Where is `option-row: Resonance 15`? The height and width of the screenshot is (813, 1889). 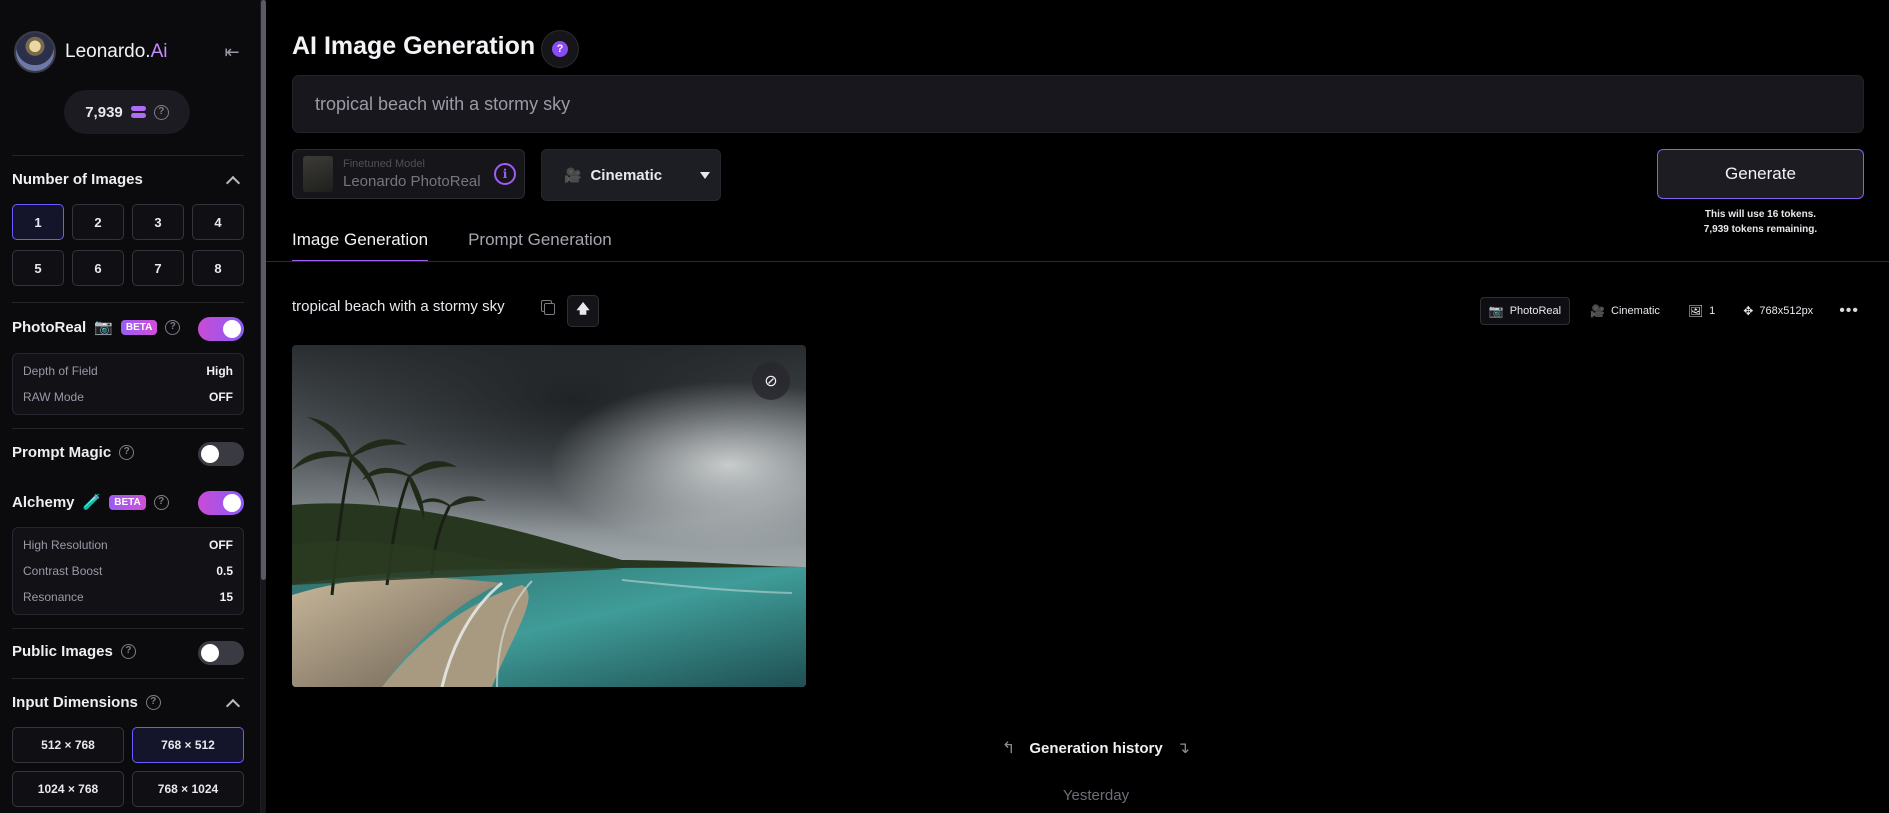
option-row: Resonance 15 is located at coordinates (128, 597).